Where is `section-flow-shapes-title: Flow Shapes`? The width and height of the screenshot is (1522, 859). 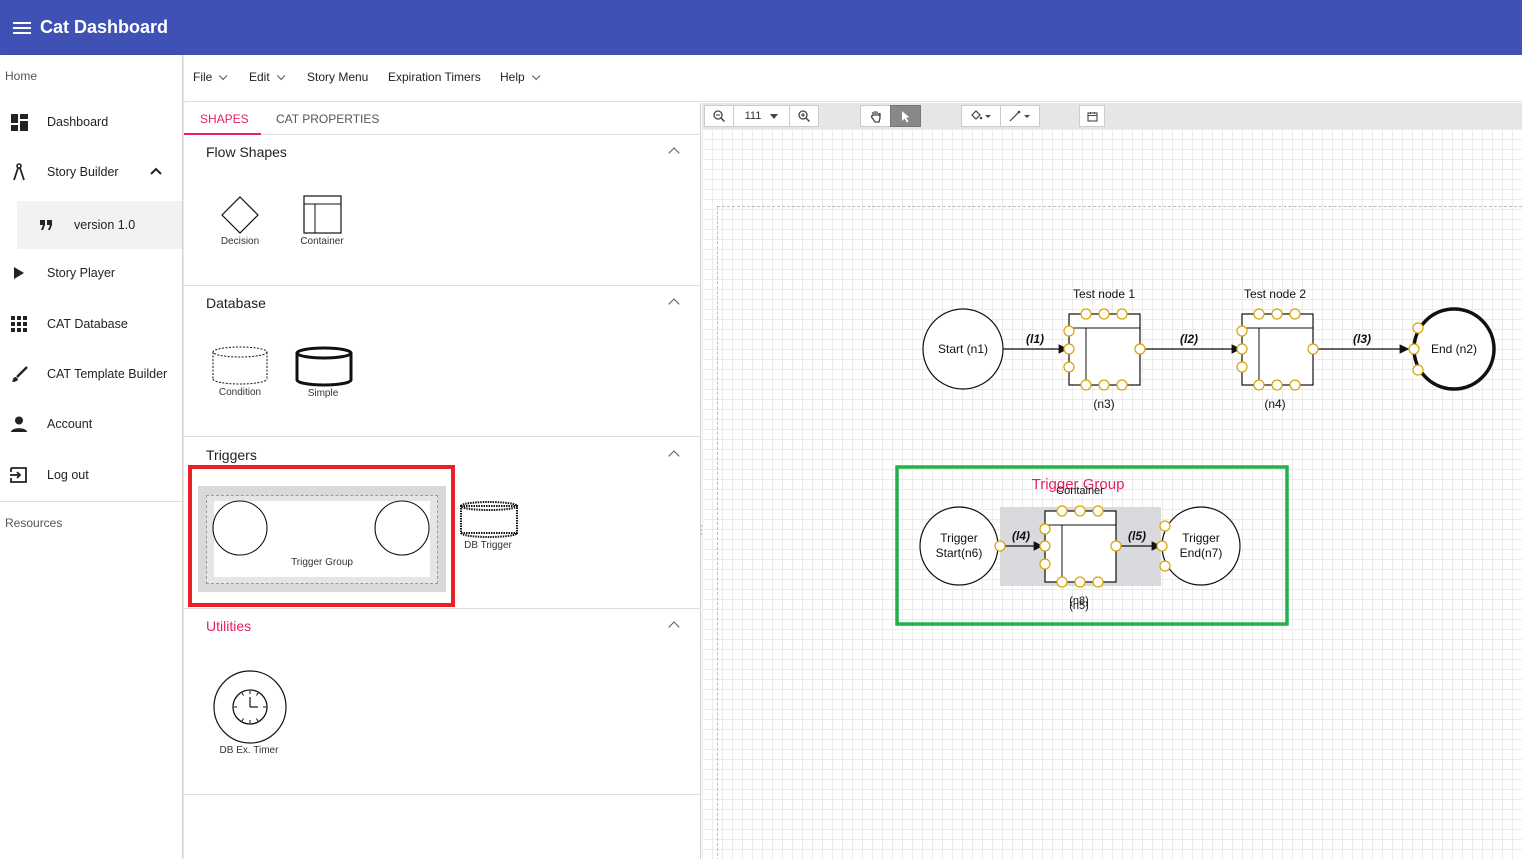
section-flow-shapes-title: Flow Shapes is located at coordinates (246, 152).